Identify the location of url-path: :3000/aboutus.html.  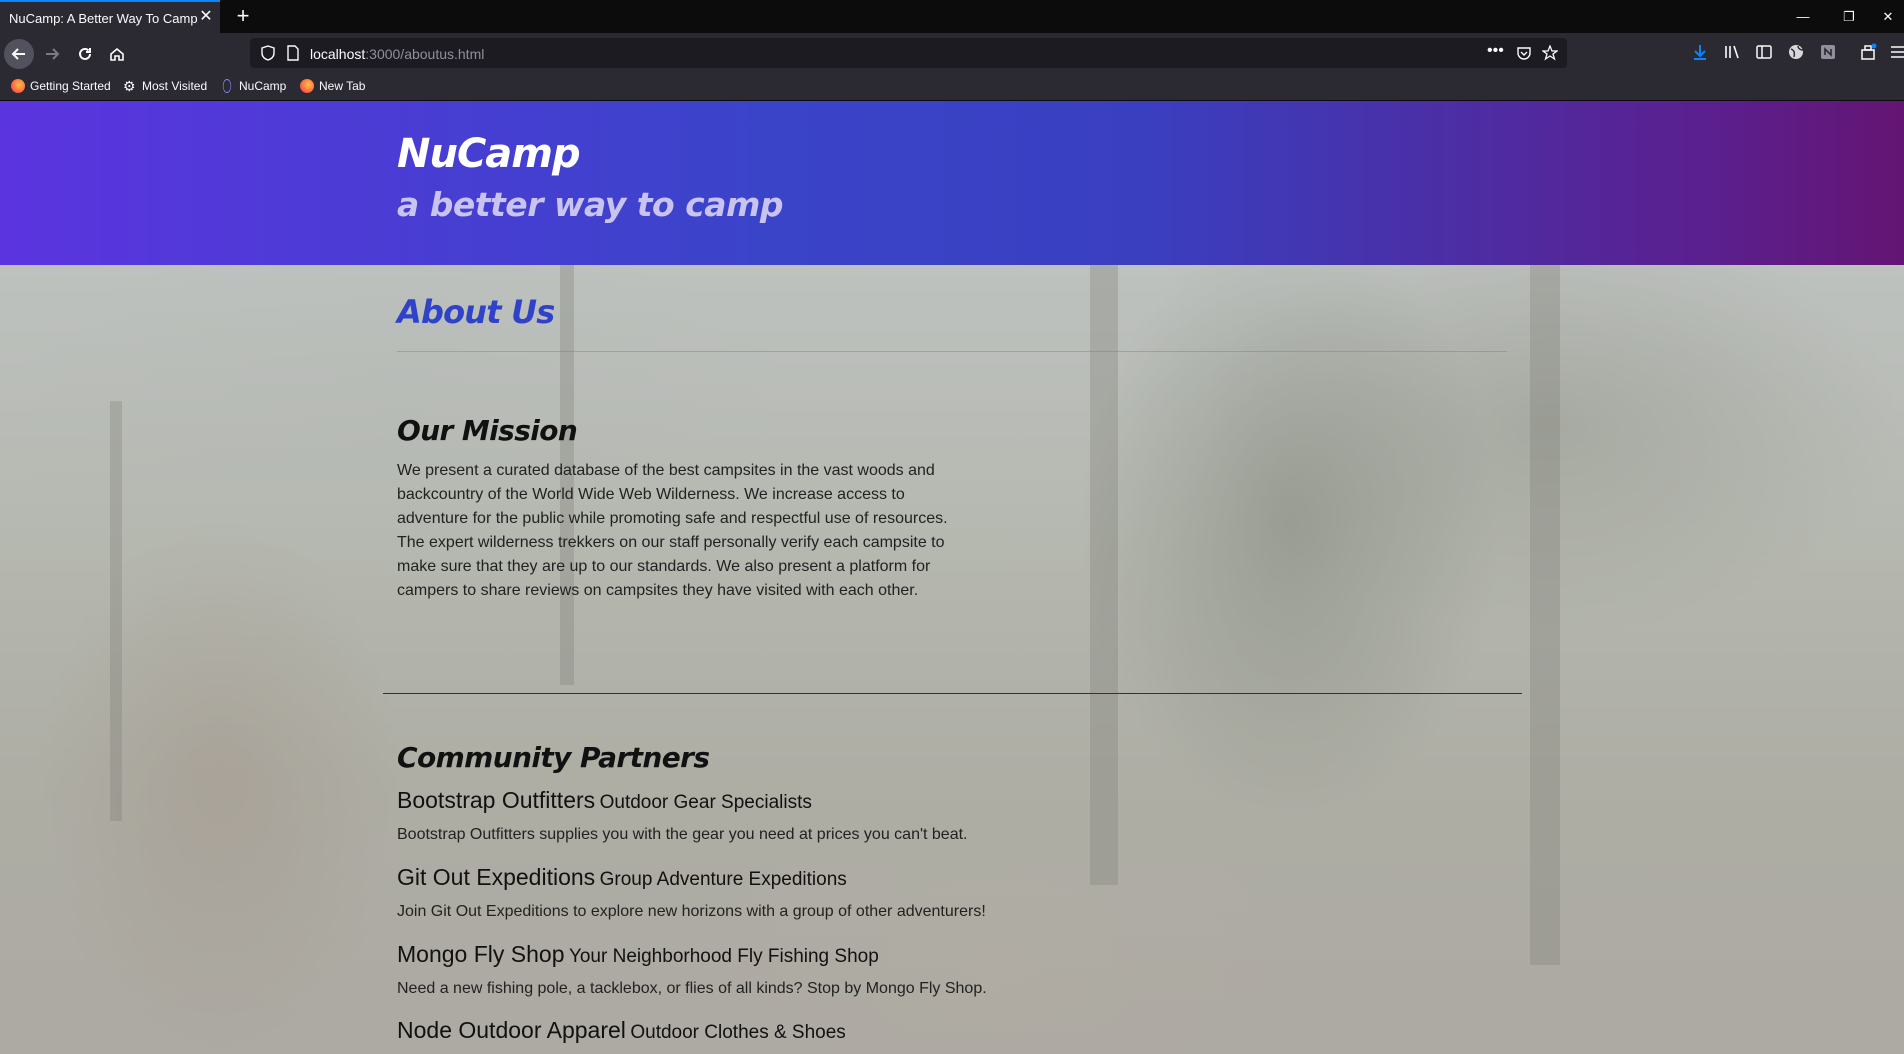
(425, 54).